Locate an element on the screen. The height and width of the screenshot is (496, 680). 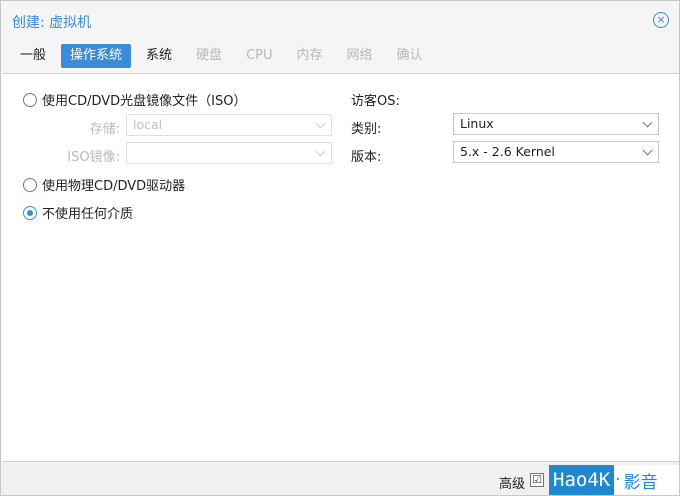
iso-image-label: ISO镜像: is located at coordinates (93, 157).